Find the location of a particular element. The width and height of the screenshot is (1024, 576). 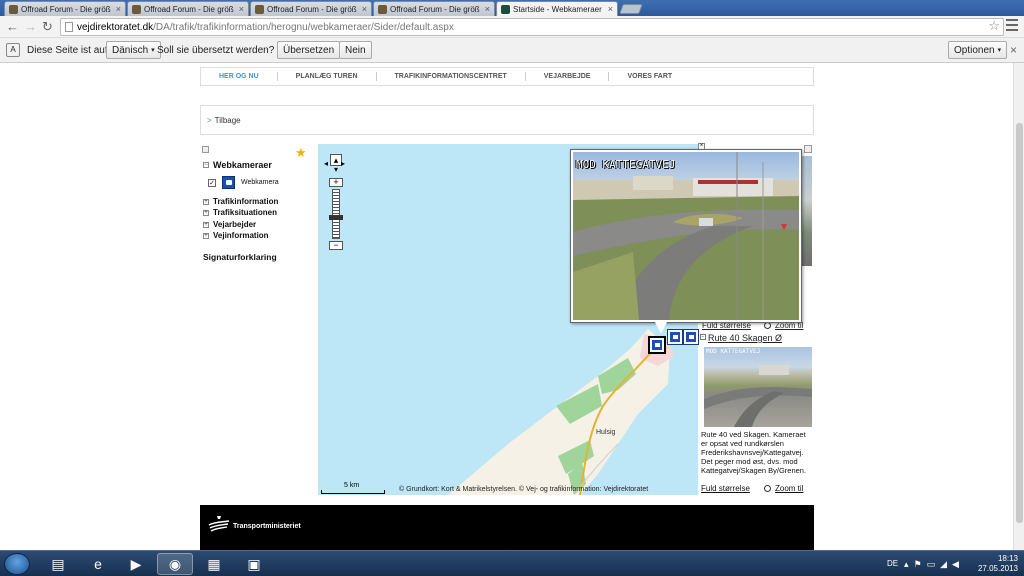

input-language: DE is located at coordinates (892, 563).